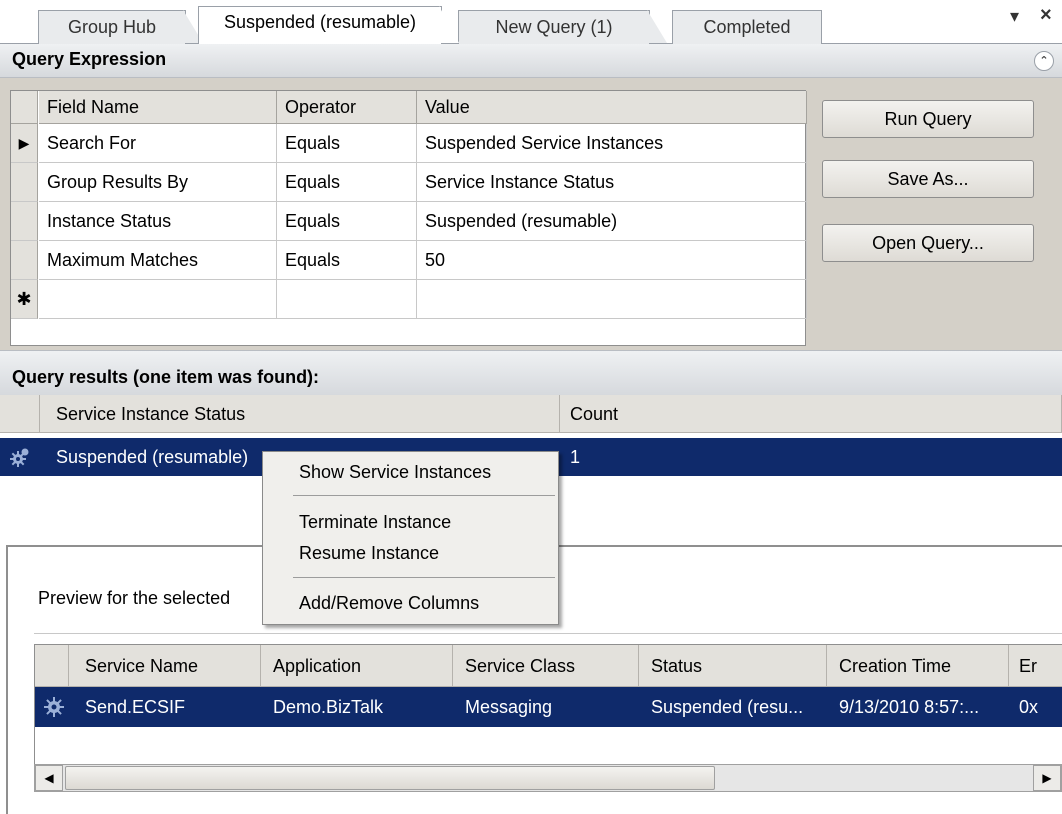 The image size is (1062, 814). I want to click on query-row-maximum-matches: Maximum Matches Equals 50, so click(409, 260).